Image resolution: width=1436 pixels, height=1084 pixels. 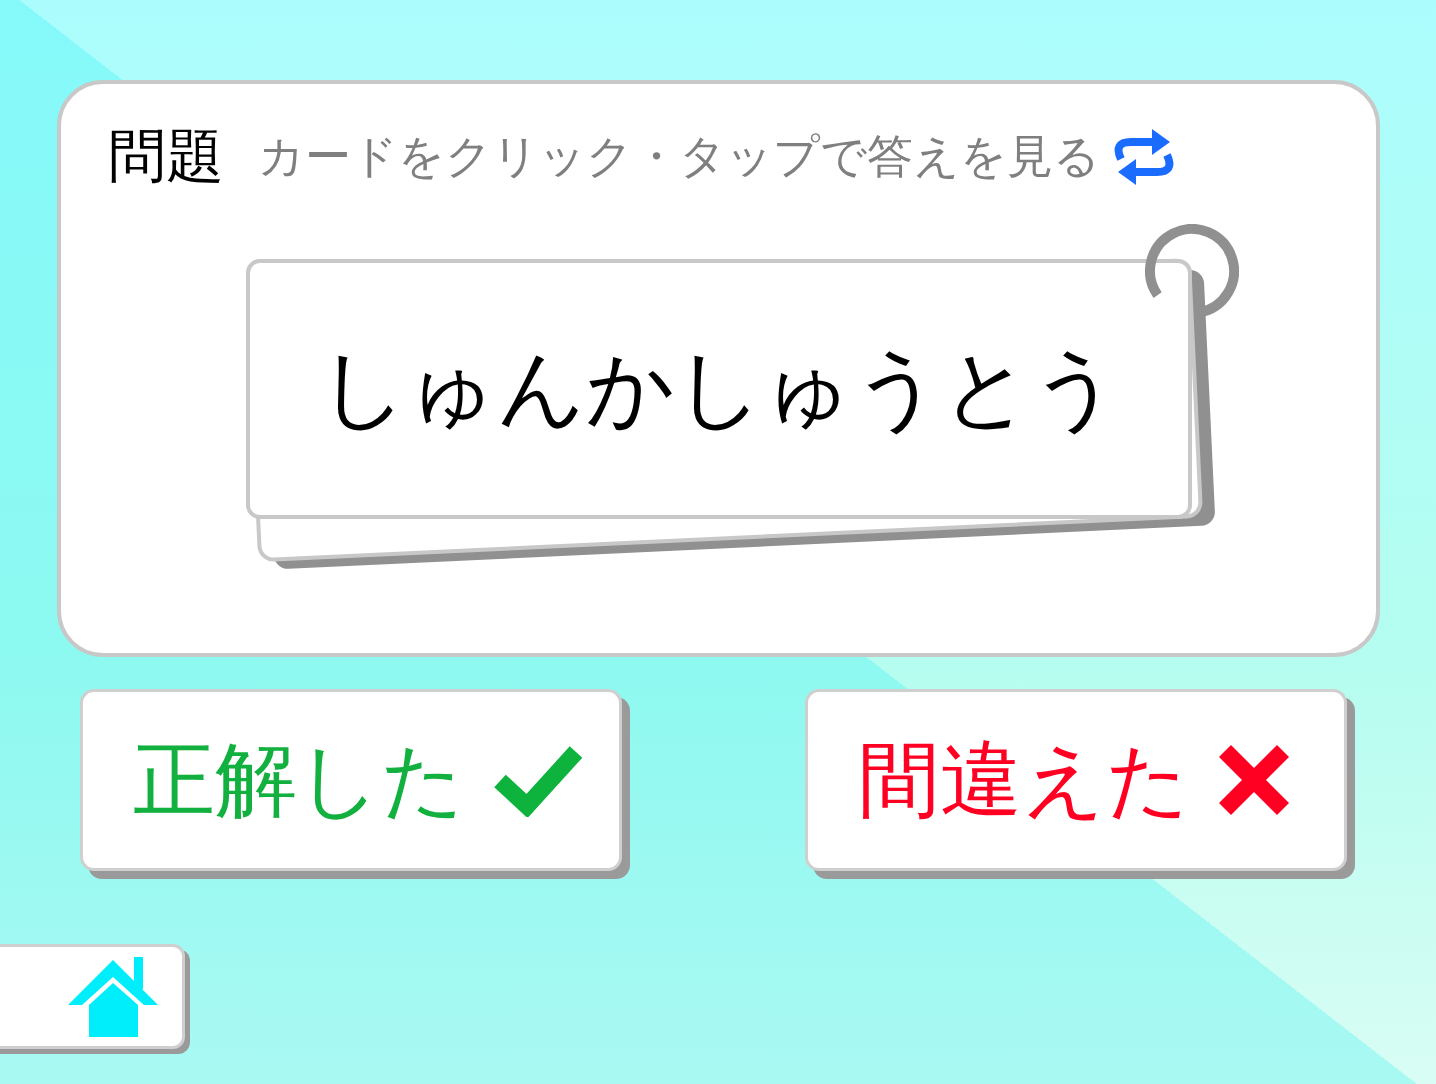 What do you see at coordinates (679, 157) in the screenshot?
I see `hint-text: カードをクリック・タップで答えを見る` at bounding box center [679, 157].